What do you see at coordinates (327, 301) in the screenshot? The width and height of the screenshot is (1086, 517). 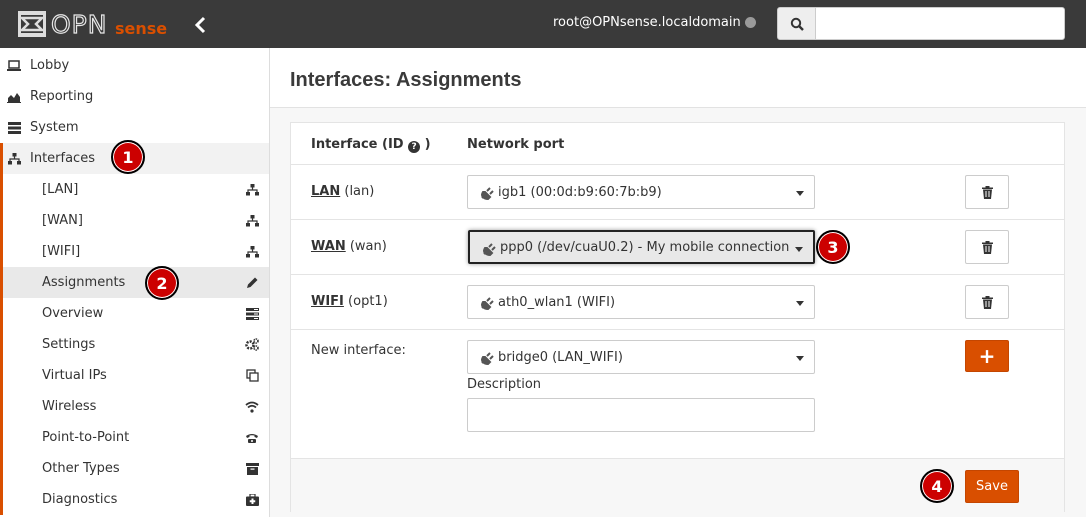 I see `interface-link-wifi: WIFI` at bounding box center [327, 301].